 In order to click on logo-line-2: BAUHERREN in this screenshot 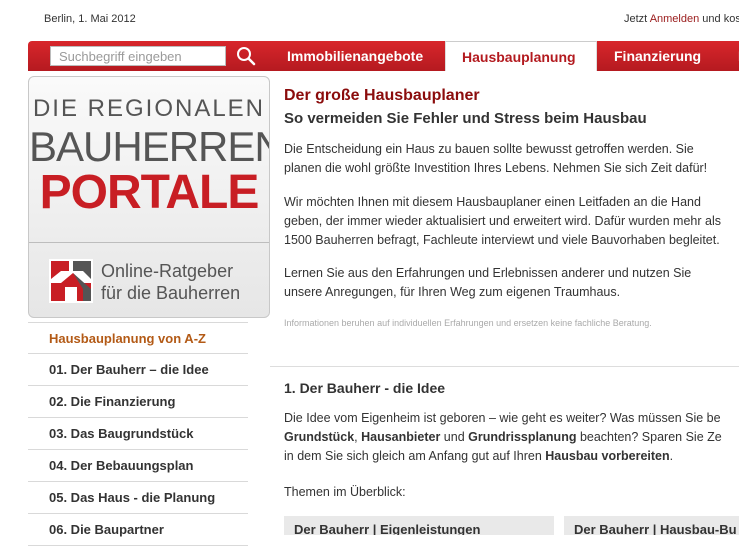, I will do `click(149, 146)`.